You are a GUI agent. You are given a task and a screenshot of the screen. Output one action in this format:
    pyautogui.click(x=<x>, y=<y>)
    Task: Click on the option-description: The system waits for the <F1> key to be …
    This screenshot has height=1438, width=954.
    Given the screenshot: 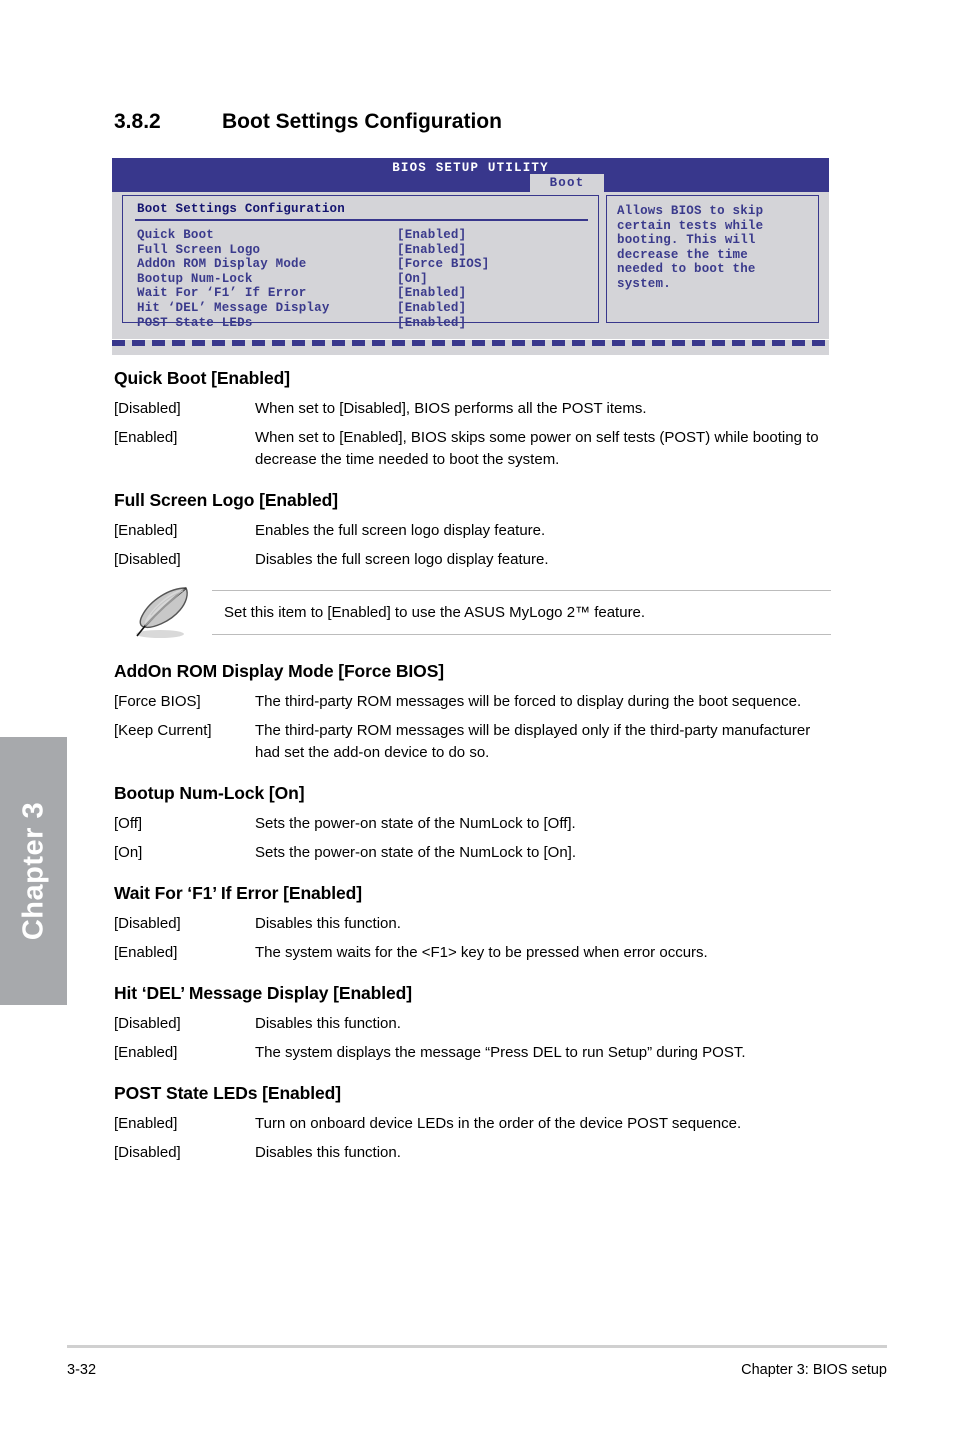 What is the action you would take?
    pyautogui.click(x=481, y=952)
    